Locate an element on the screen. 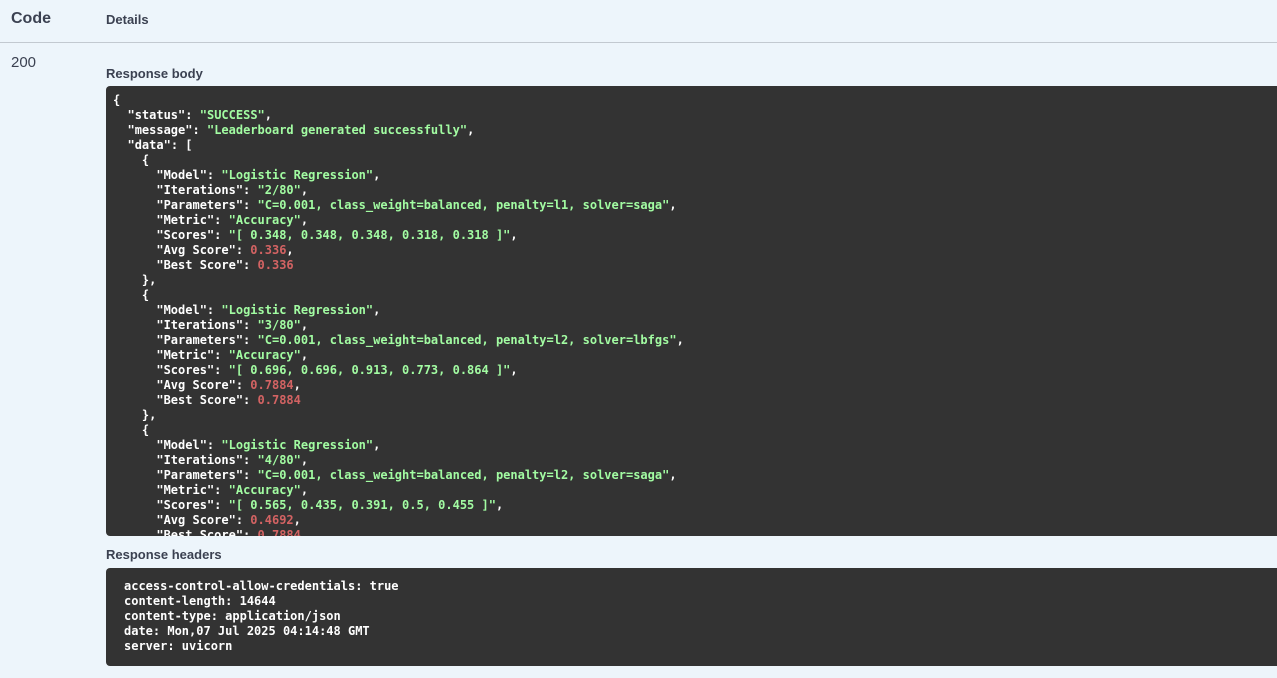 The height and width of the screenshot is (678, 1277). json-number: 0.4692 is located at coordinates (272, 520).